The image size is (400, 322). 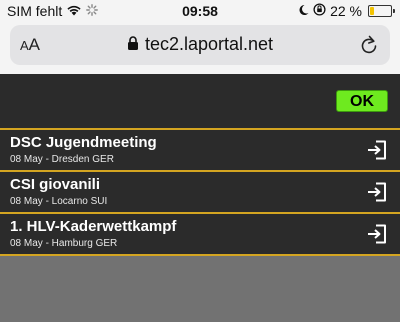 I want to click on event-title: 1. HLV-Kaderwettkampf, so click(x=93, y=226).